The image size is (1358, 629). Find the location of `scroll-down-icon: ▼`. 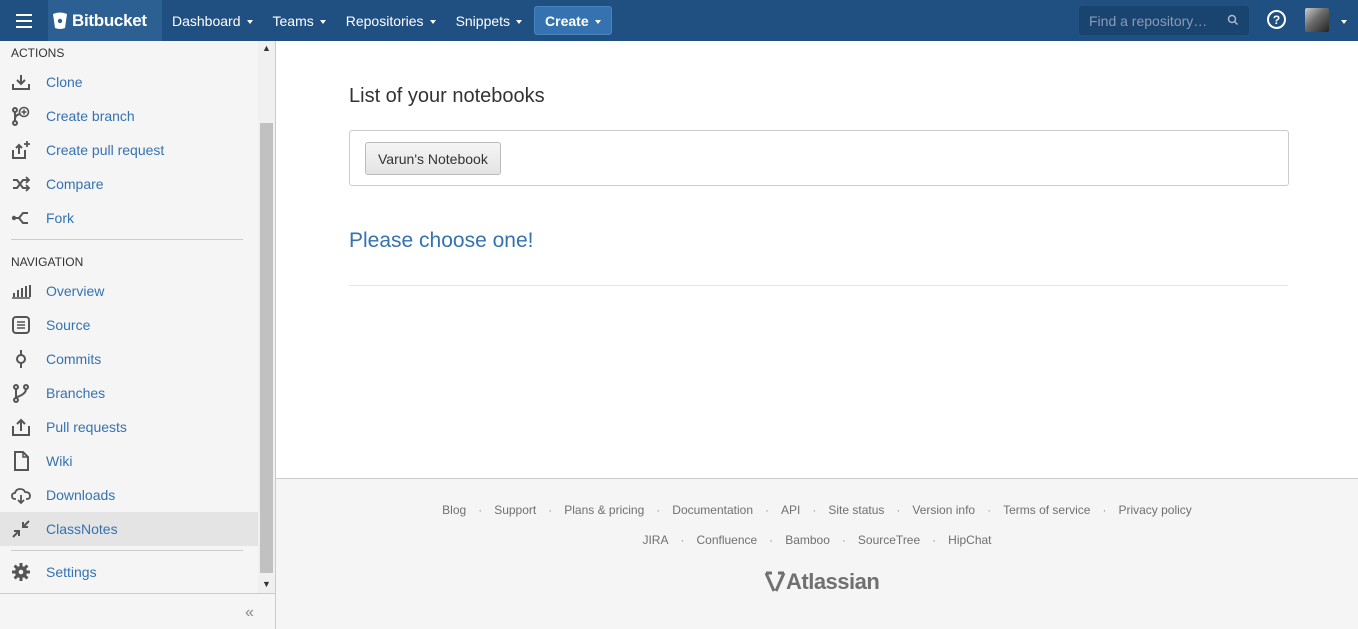

scroll-down-icon: ▼ is located at coordinates (266, 584).